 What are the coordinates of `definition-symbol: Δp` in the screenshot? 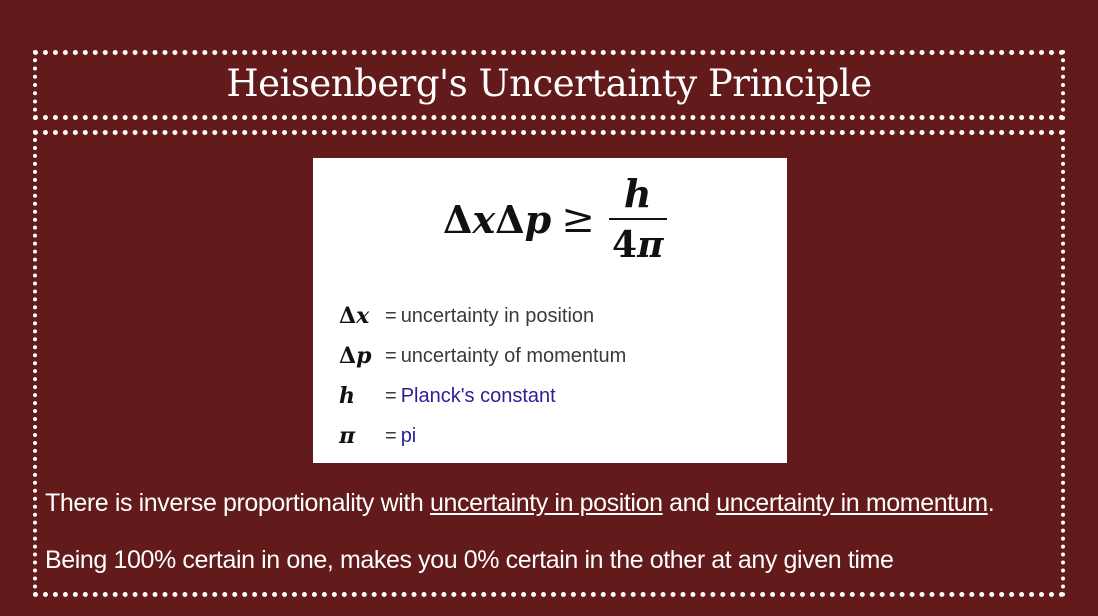 It's located at (362, 356).